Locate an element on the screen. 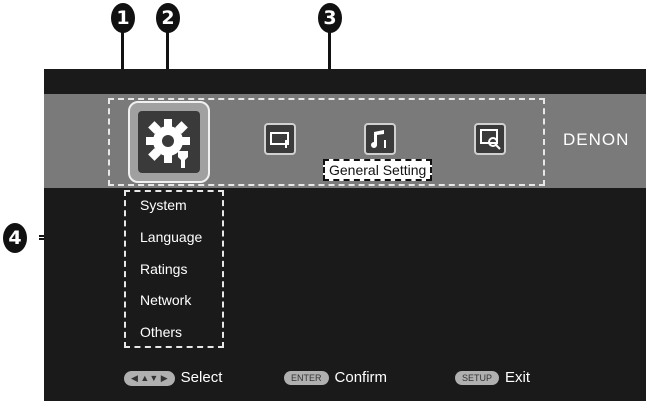 The width and height of the screenshot is (646, 401). menu-item-language: Language is located at coordinates (171, 237).